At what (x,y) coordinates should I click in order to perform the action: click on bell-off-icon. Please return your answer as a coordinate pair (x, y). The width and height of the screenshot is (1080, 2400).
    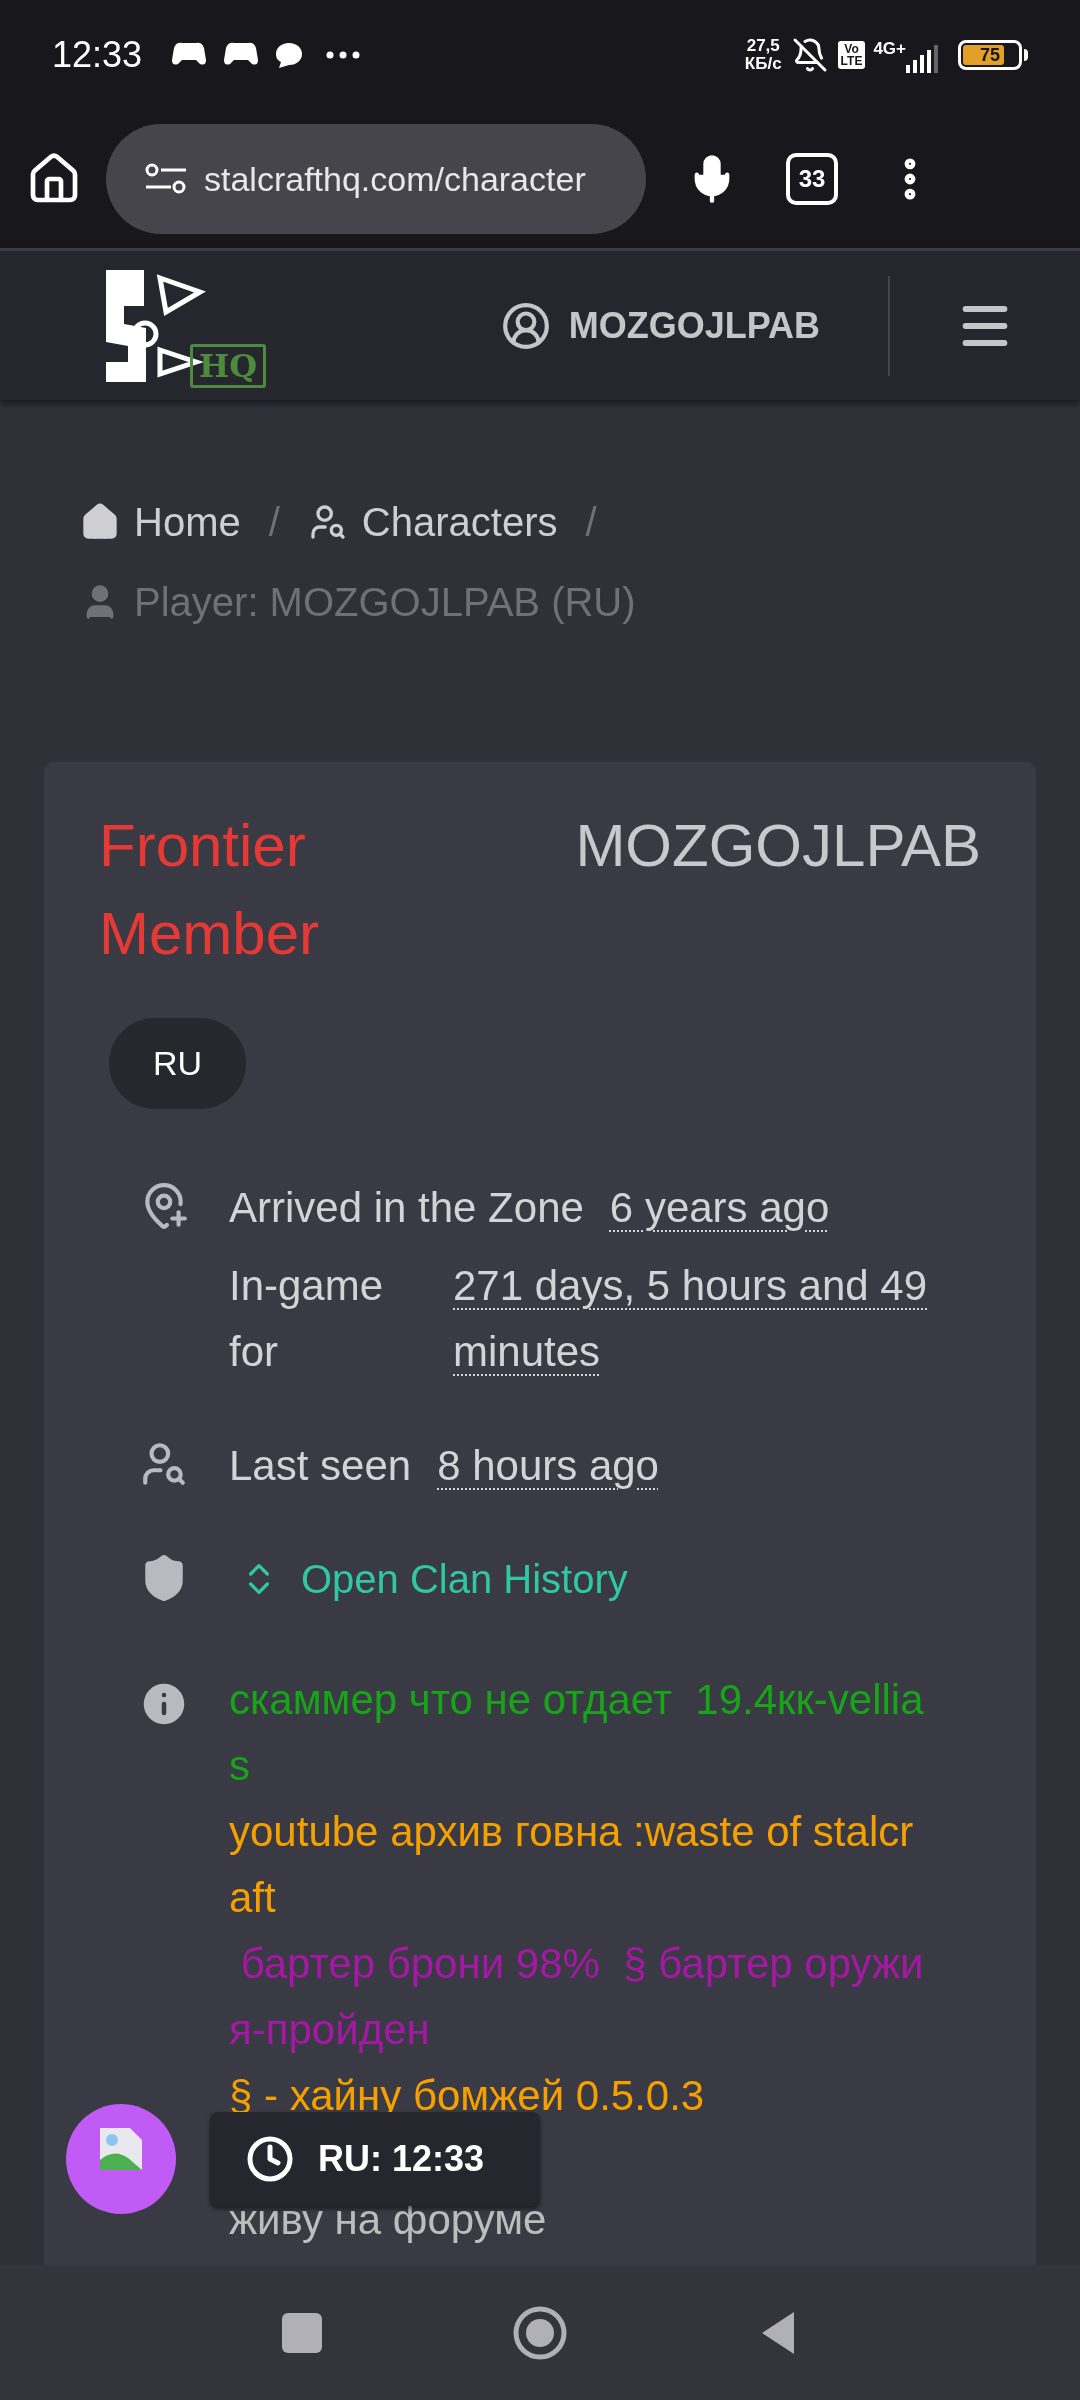
    Looking at the image, I should click on (809, 55).